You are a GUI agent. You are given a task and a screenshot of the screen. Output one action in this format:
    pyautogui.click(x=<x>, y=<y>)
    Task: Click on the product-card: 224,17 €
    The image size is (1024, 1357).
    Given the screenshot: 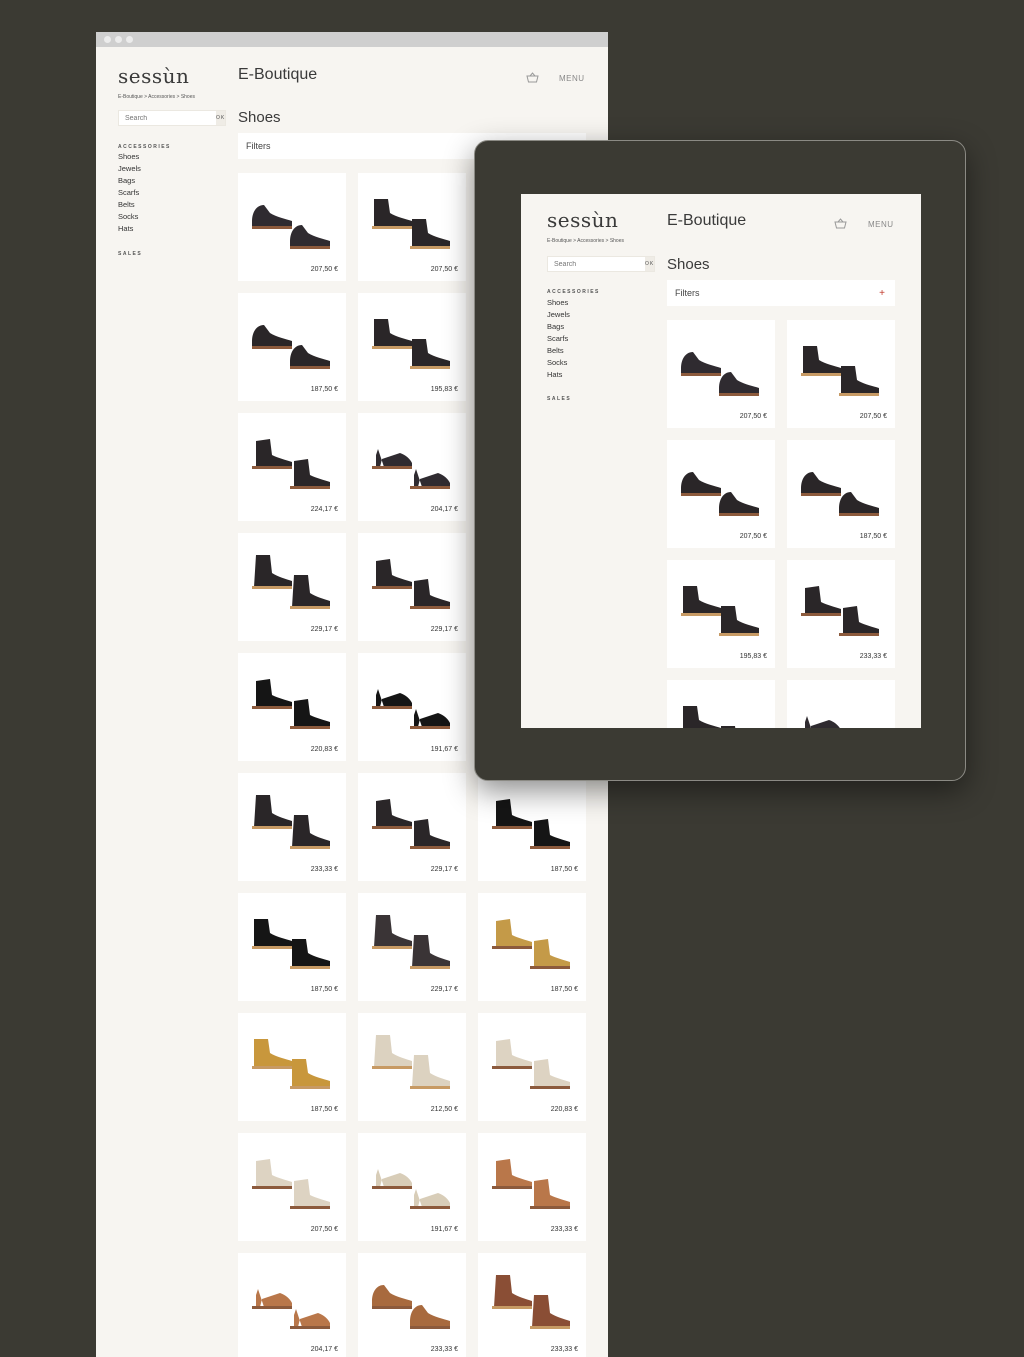 What is the action you would take?
    pyautogui.click(x=292, y=467)
    